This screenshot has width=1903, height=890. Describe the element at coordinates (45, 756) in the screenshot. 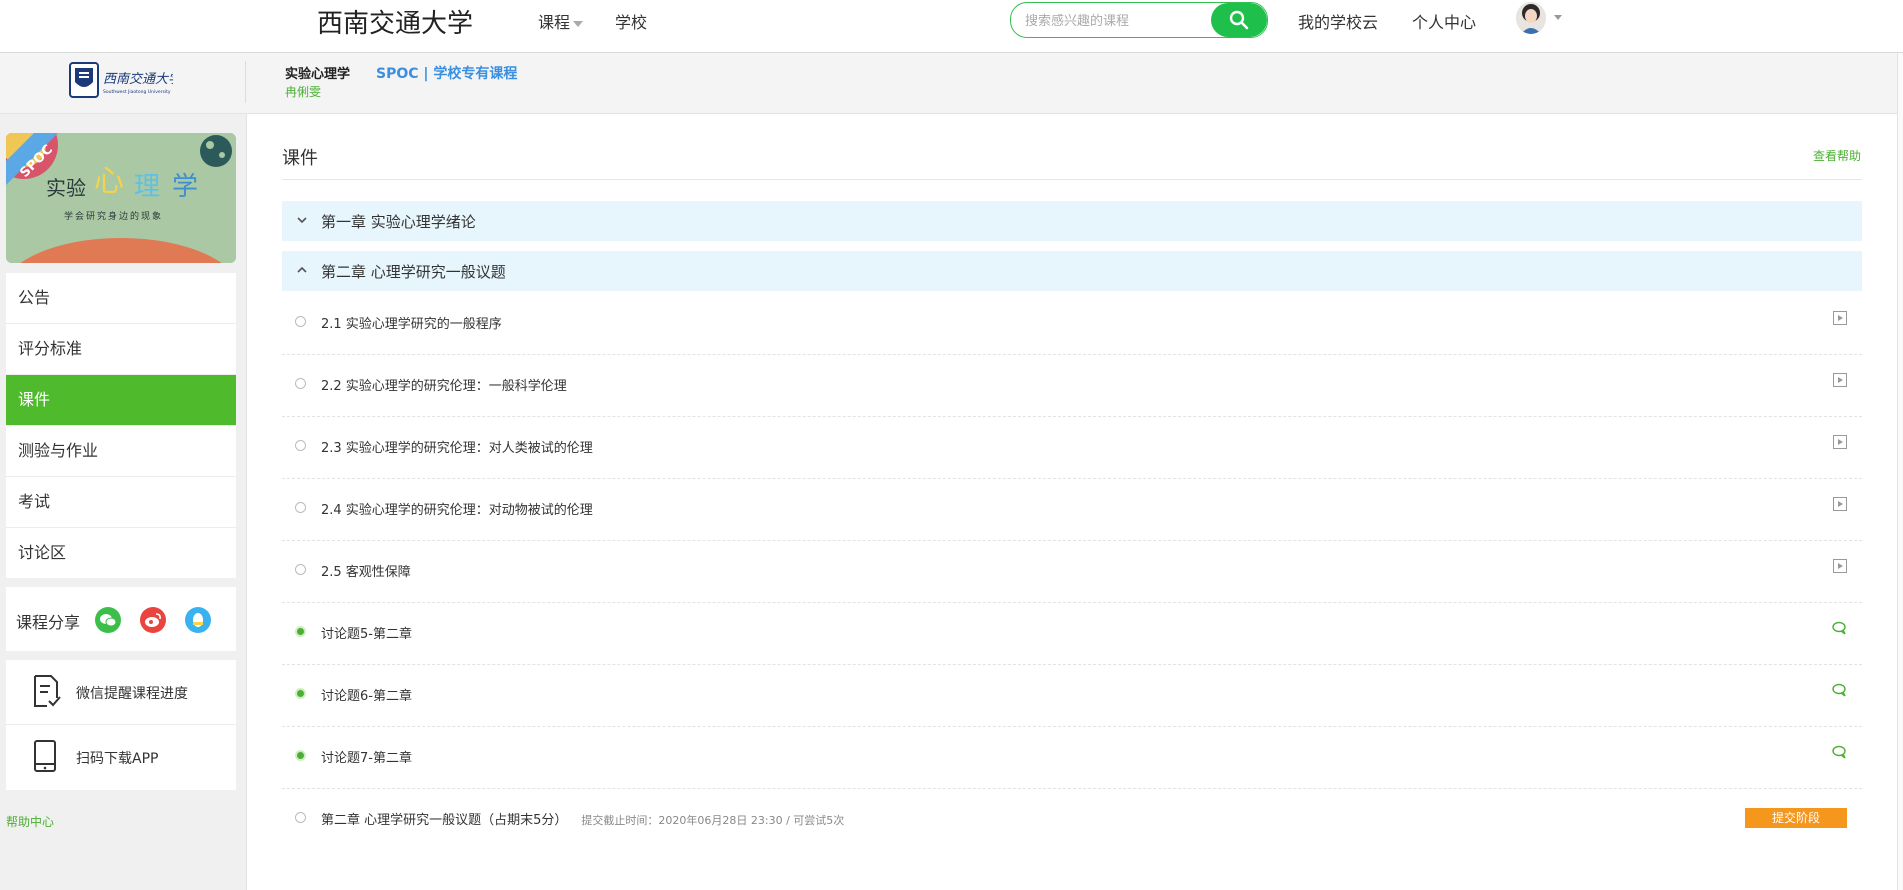

I see `mobile-phone-icon` at that location.